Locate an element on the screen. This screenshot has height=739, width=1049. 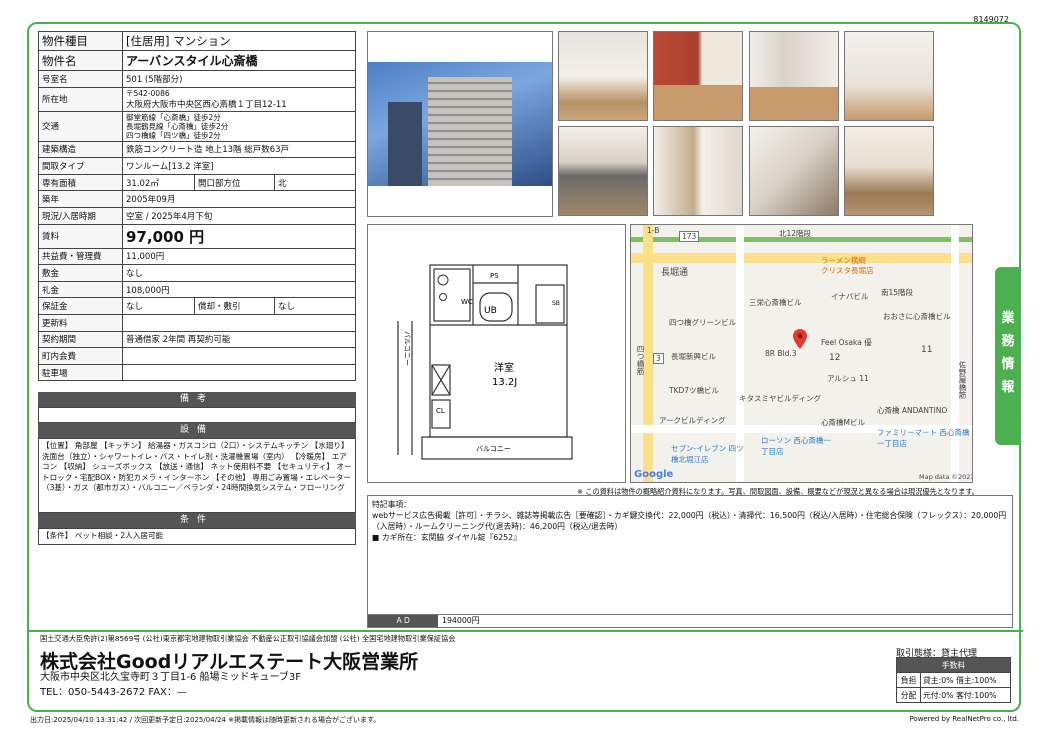
building-photo is located at coordinates (460, 124).